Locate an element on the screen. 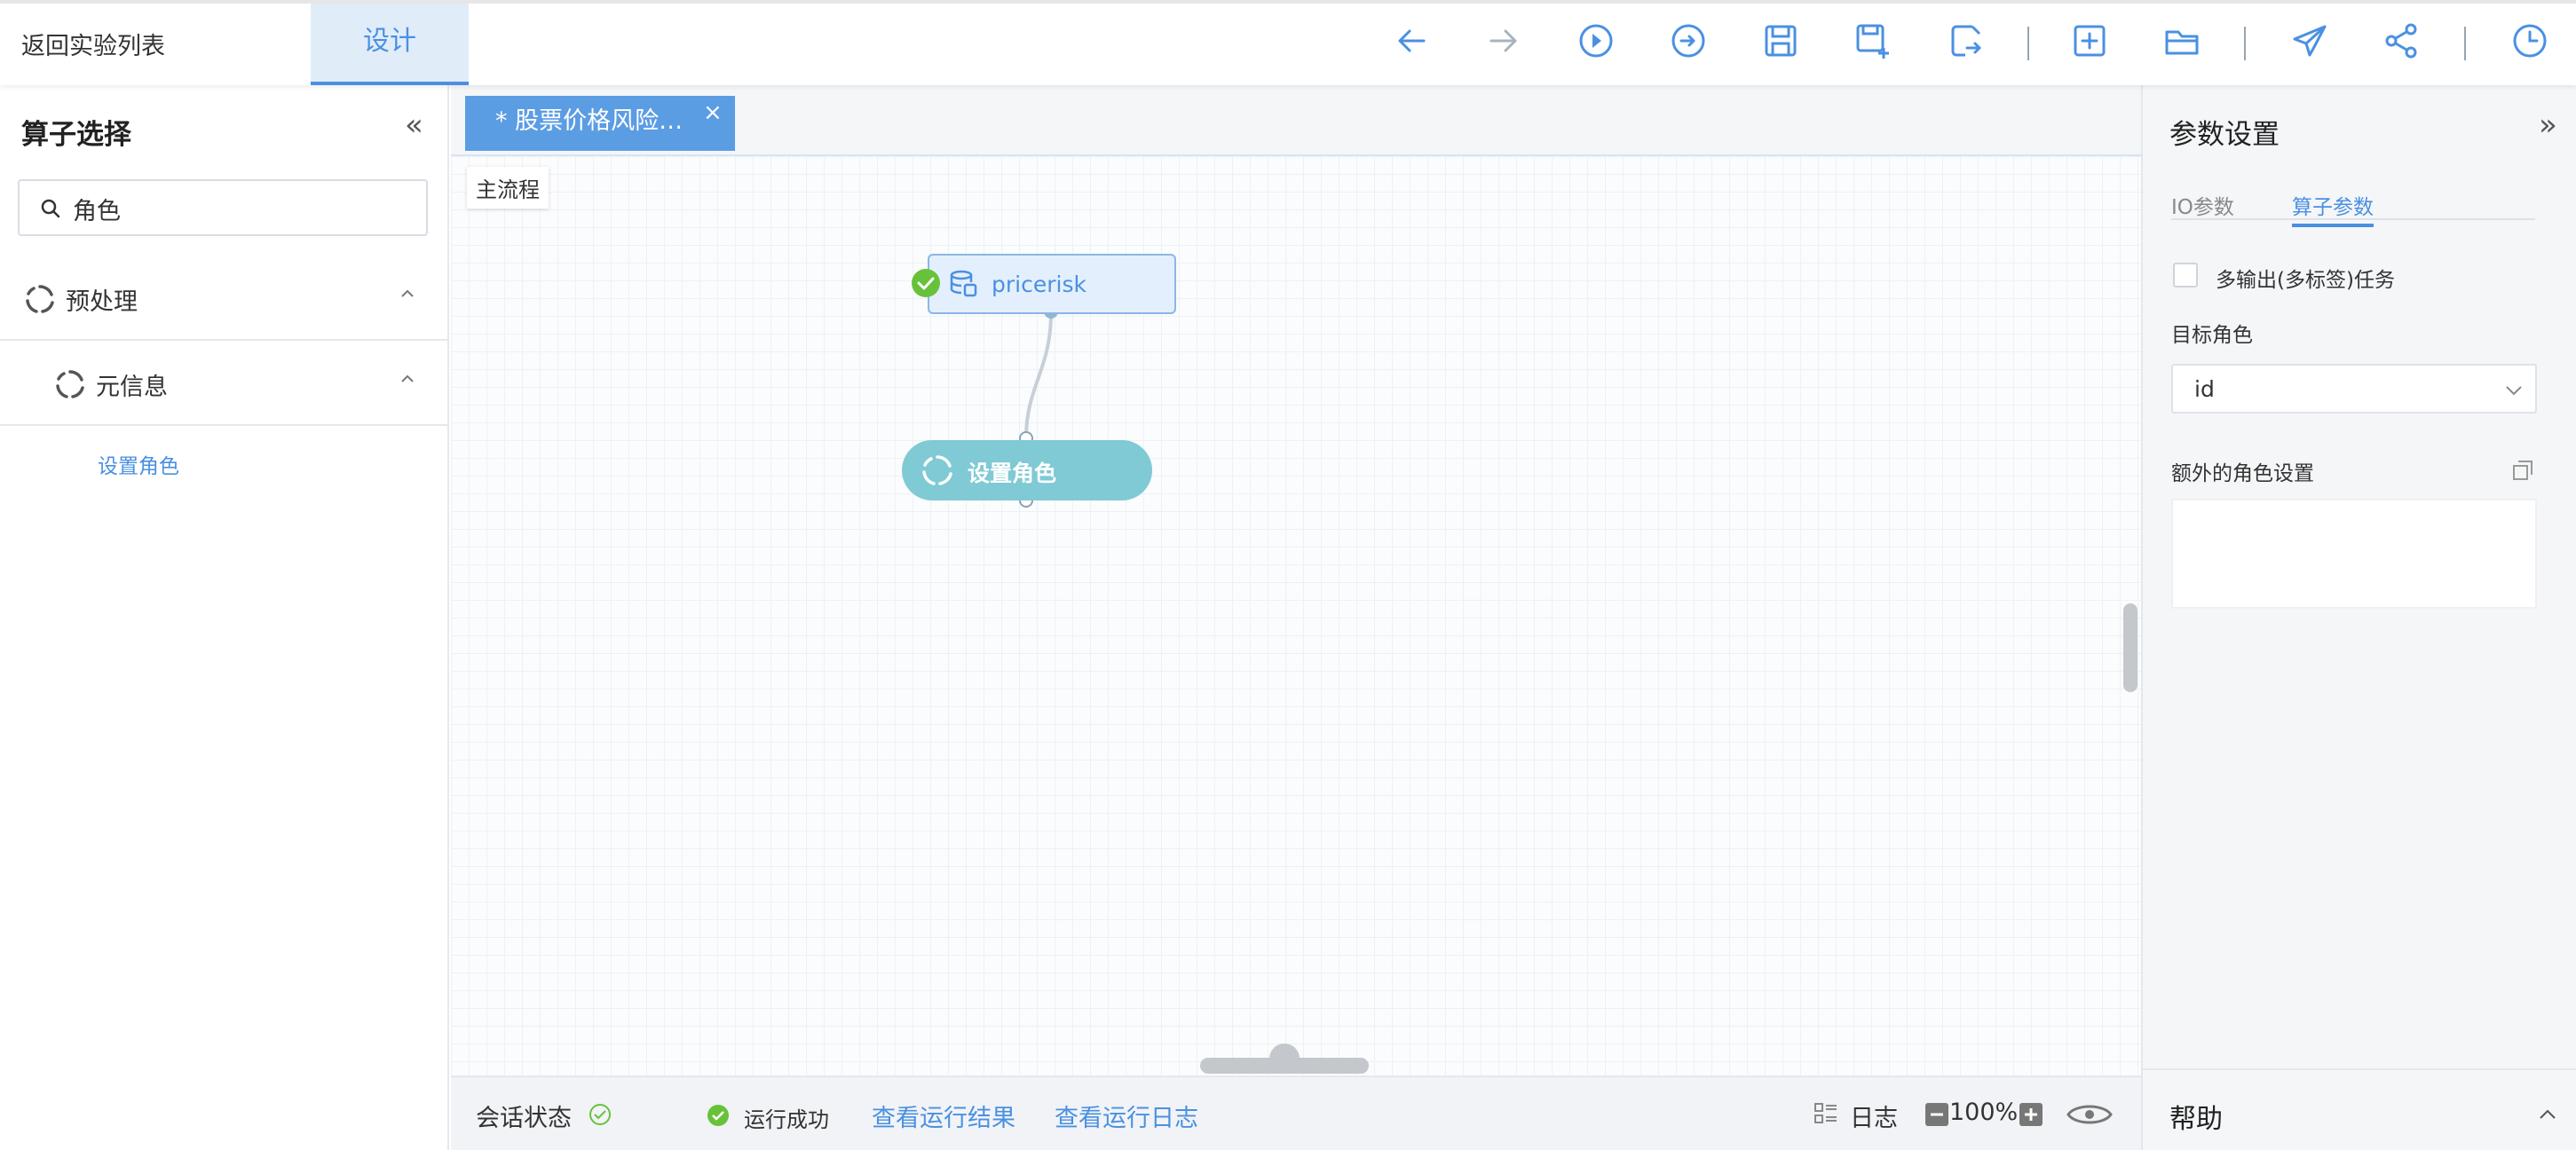 This screenshot has height=1150, width=2576. zoom-in-icon is located at coordinates (2031, 1114).